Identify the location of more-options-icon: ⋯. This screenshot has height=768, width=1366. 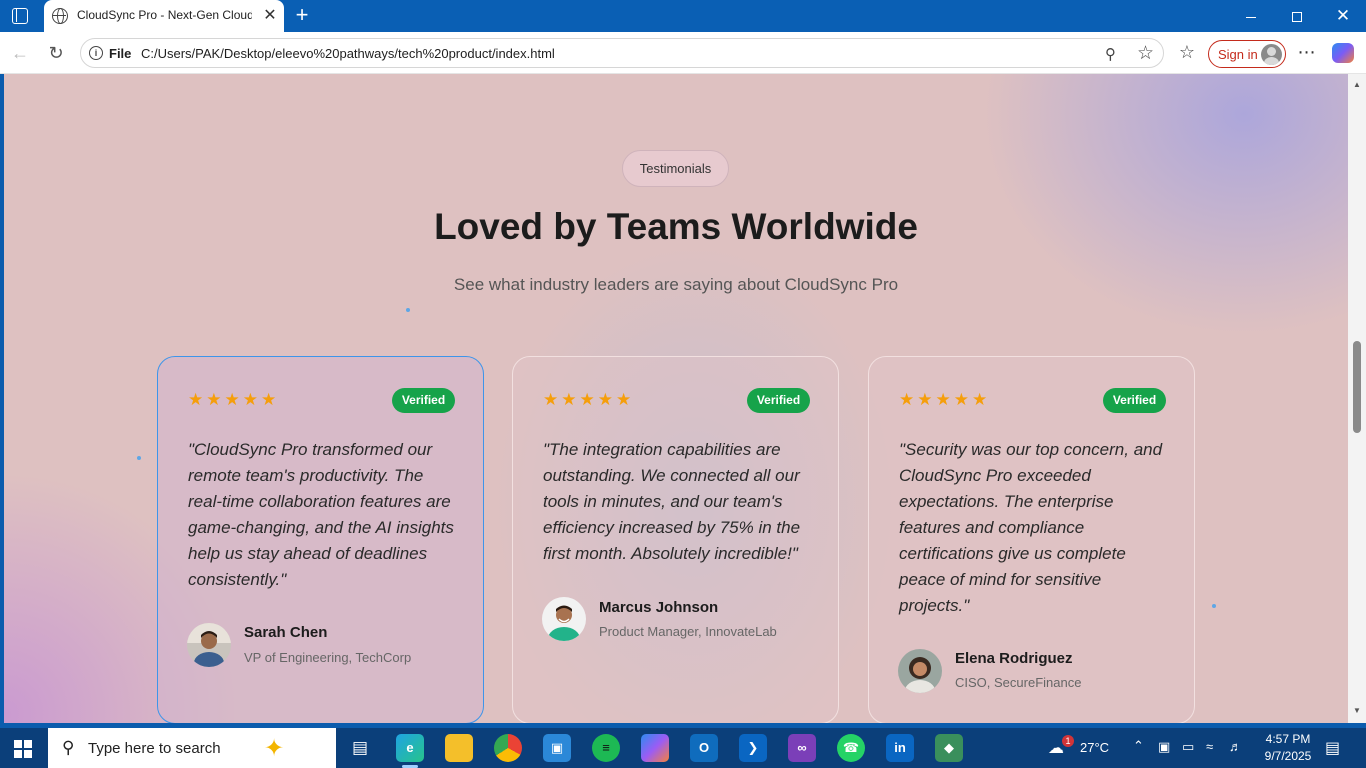
(1307, 53).